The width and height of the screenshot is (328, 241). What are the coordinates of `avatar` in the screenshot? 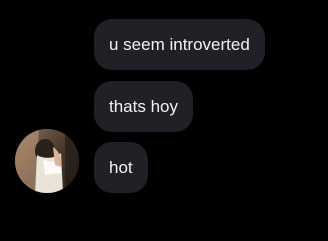 It's located at (47, 161).